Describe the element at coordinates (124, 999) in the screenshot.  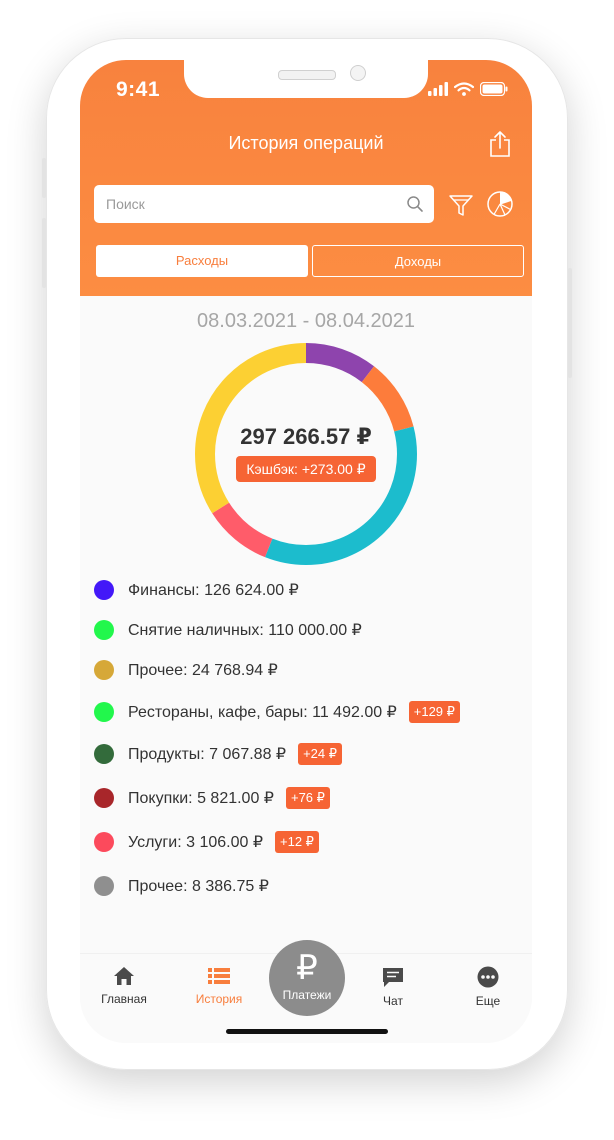
I see `nav-label: Главная` at that location.